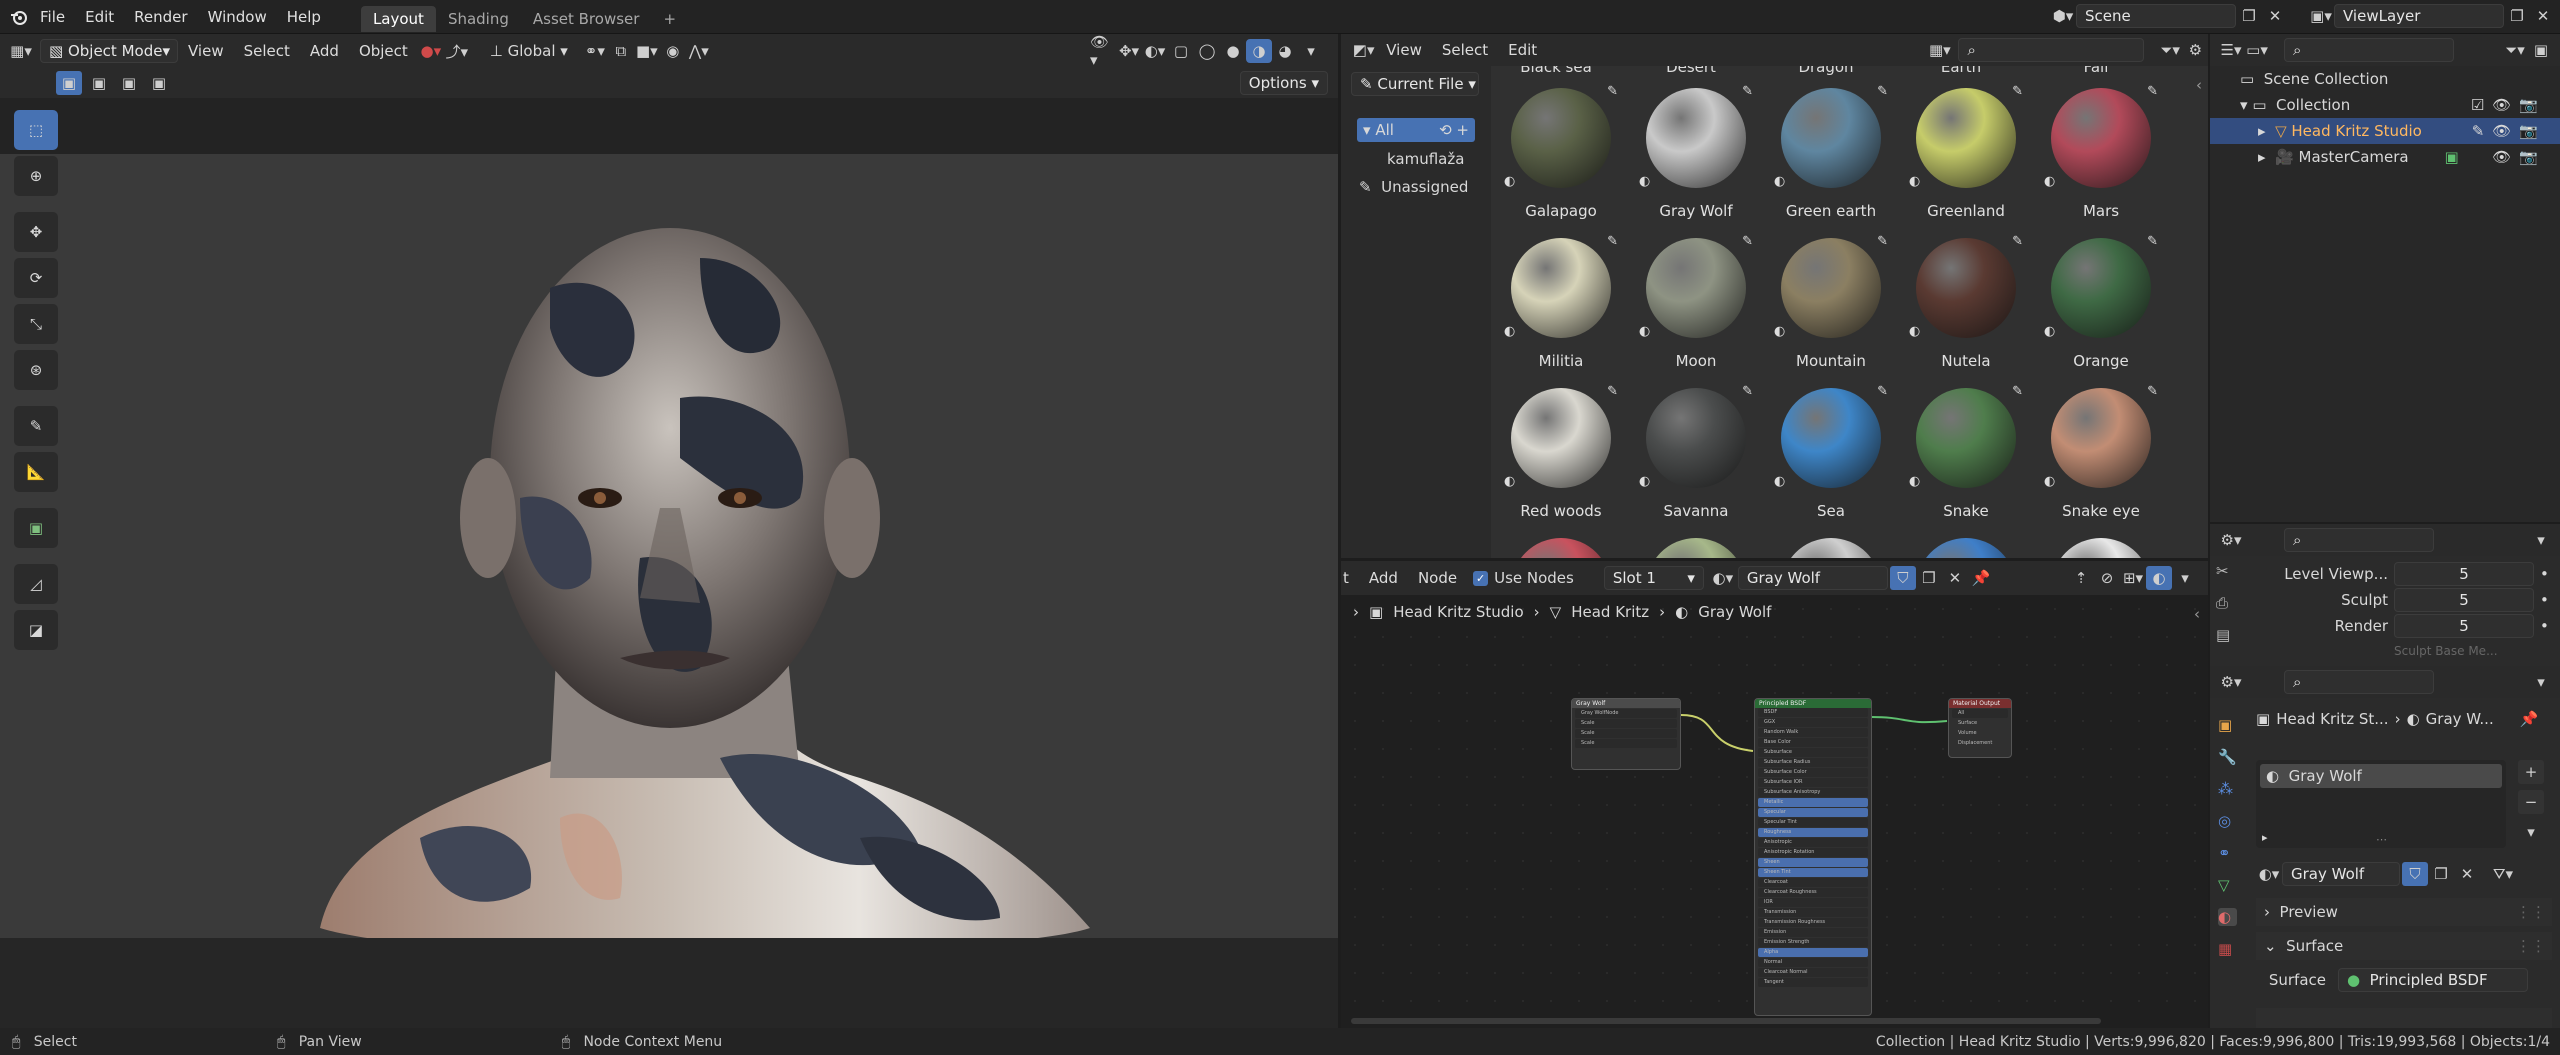 The height and width of the screenshot is (1055, 2560). What do you see at coordinates (2464, 626) in the screenshot?
I see `render-level-field: 5` at bounding box center [2464, 626].